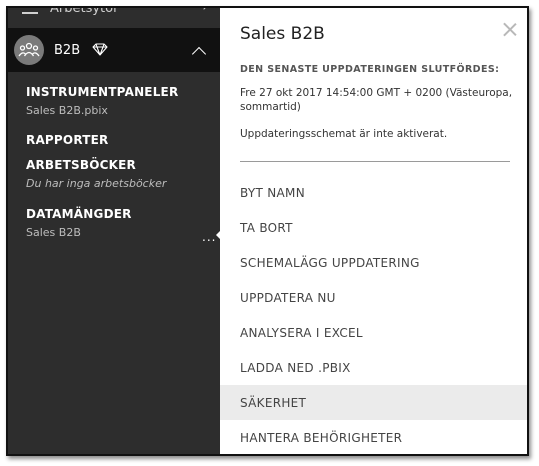  What do you see at coordinates (84, 11) in the screenshot?
I see `sidebar-item-label: Arbetsytor` at bounding box center [84, 11].